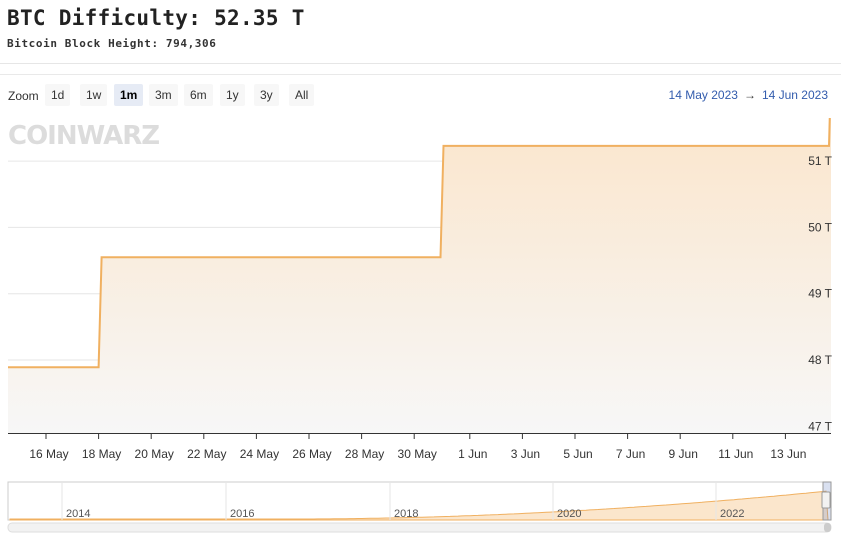 The image size is (841, 548). Describe the element at coordinates (48, 454) in the screenshot. I see `x-tick-label: 16 May` at that location.